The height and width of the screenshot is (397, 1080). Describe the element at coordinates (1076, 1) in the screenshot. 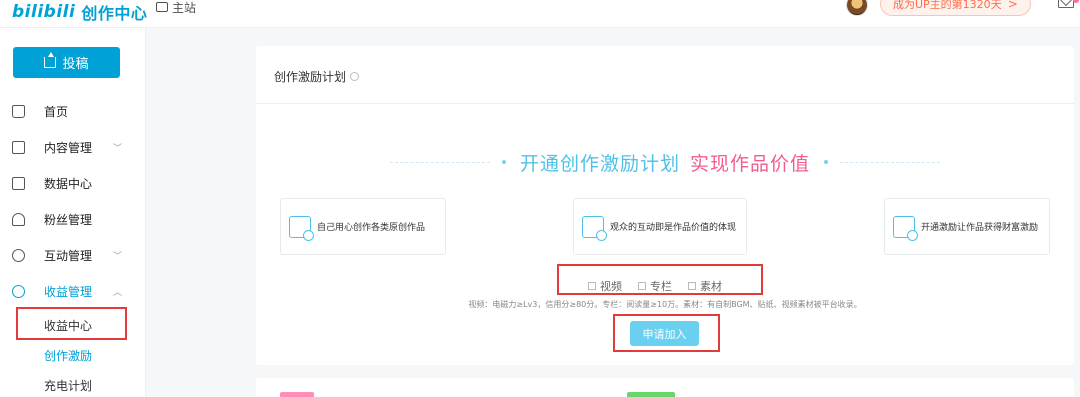

I see `notification-dot` at that location.